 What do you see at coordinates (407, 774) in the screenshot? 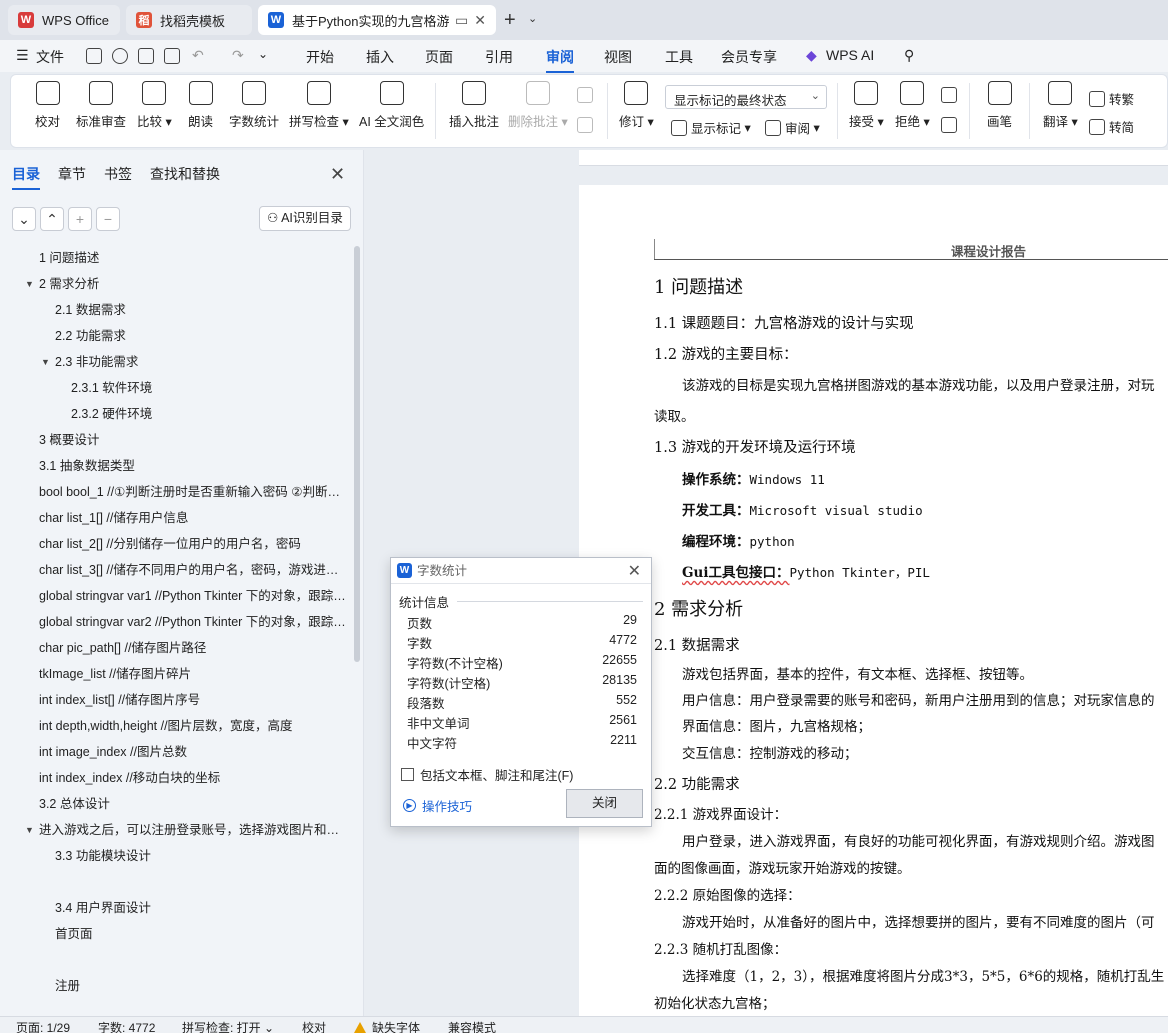
I see `checkbox-box` at bounding box center [407, 774].